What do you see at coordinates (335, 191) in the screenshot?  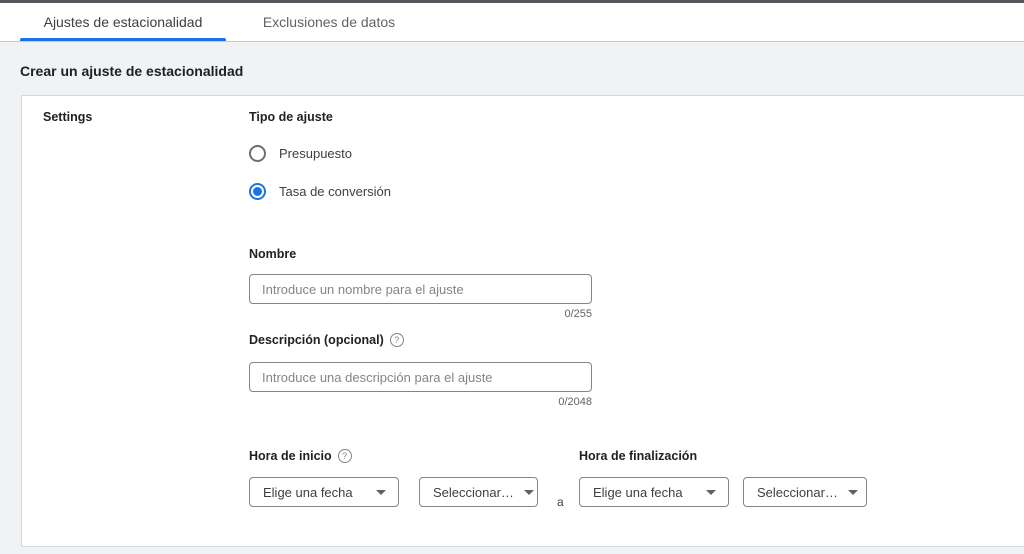 I see `radio-option-conversion-rate-label: Tasa de conversión` at bounding box center [335, 191].